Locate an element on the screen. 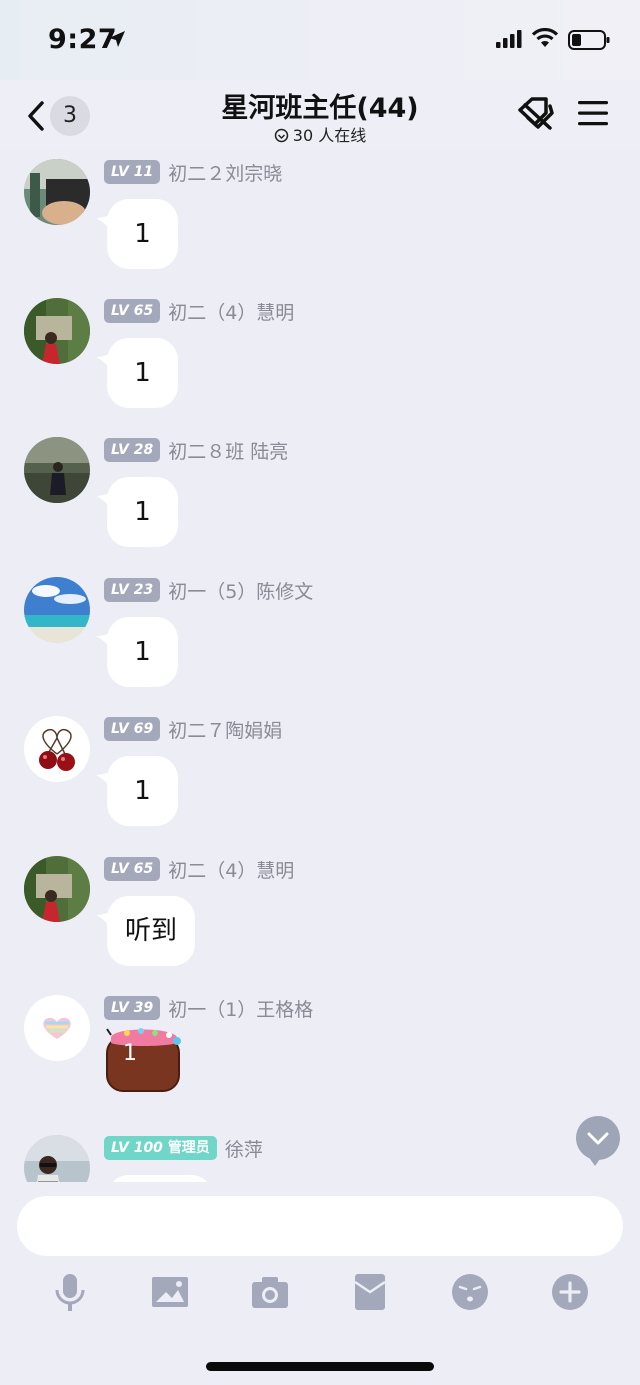 This screenshot has width=640, height=1385. sticker-text: 1 is located at coordinates (130, 1053).